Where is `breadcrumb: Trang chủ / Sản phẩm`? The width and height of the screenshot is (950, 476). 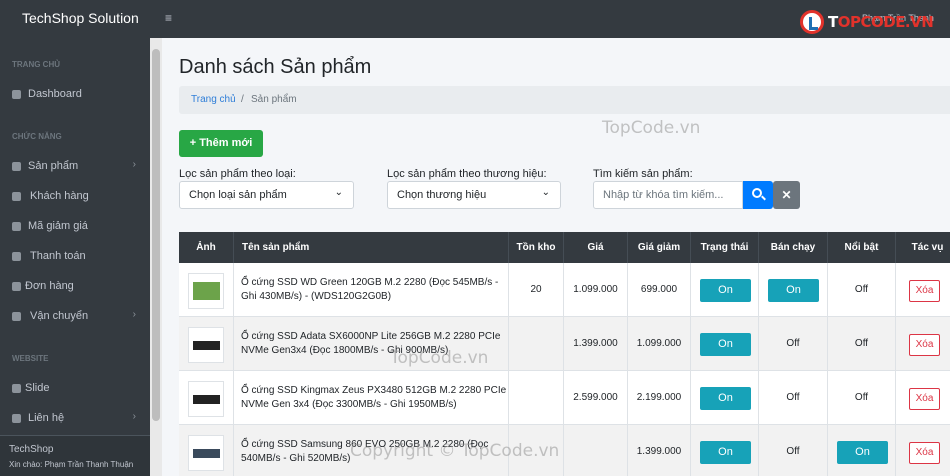 breadcrumb: Trang chủ / Sản phẩm is located at coordinates (564, 100).